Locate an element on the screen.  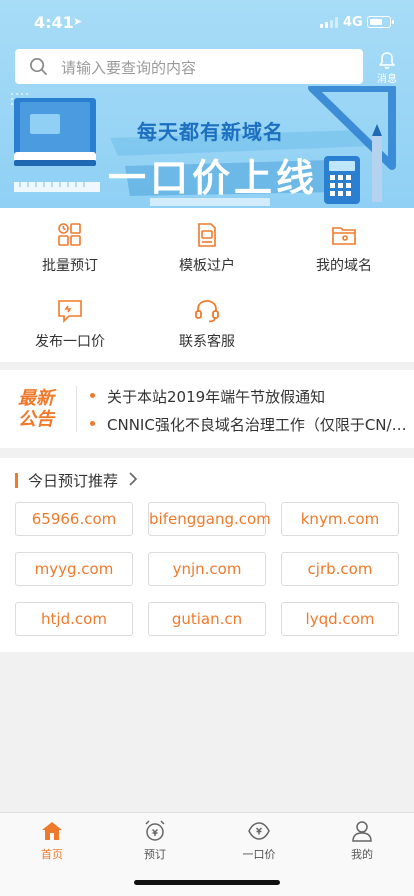
messages-button: 消息 is located at coordinates (387, 68).